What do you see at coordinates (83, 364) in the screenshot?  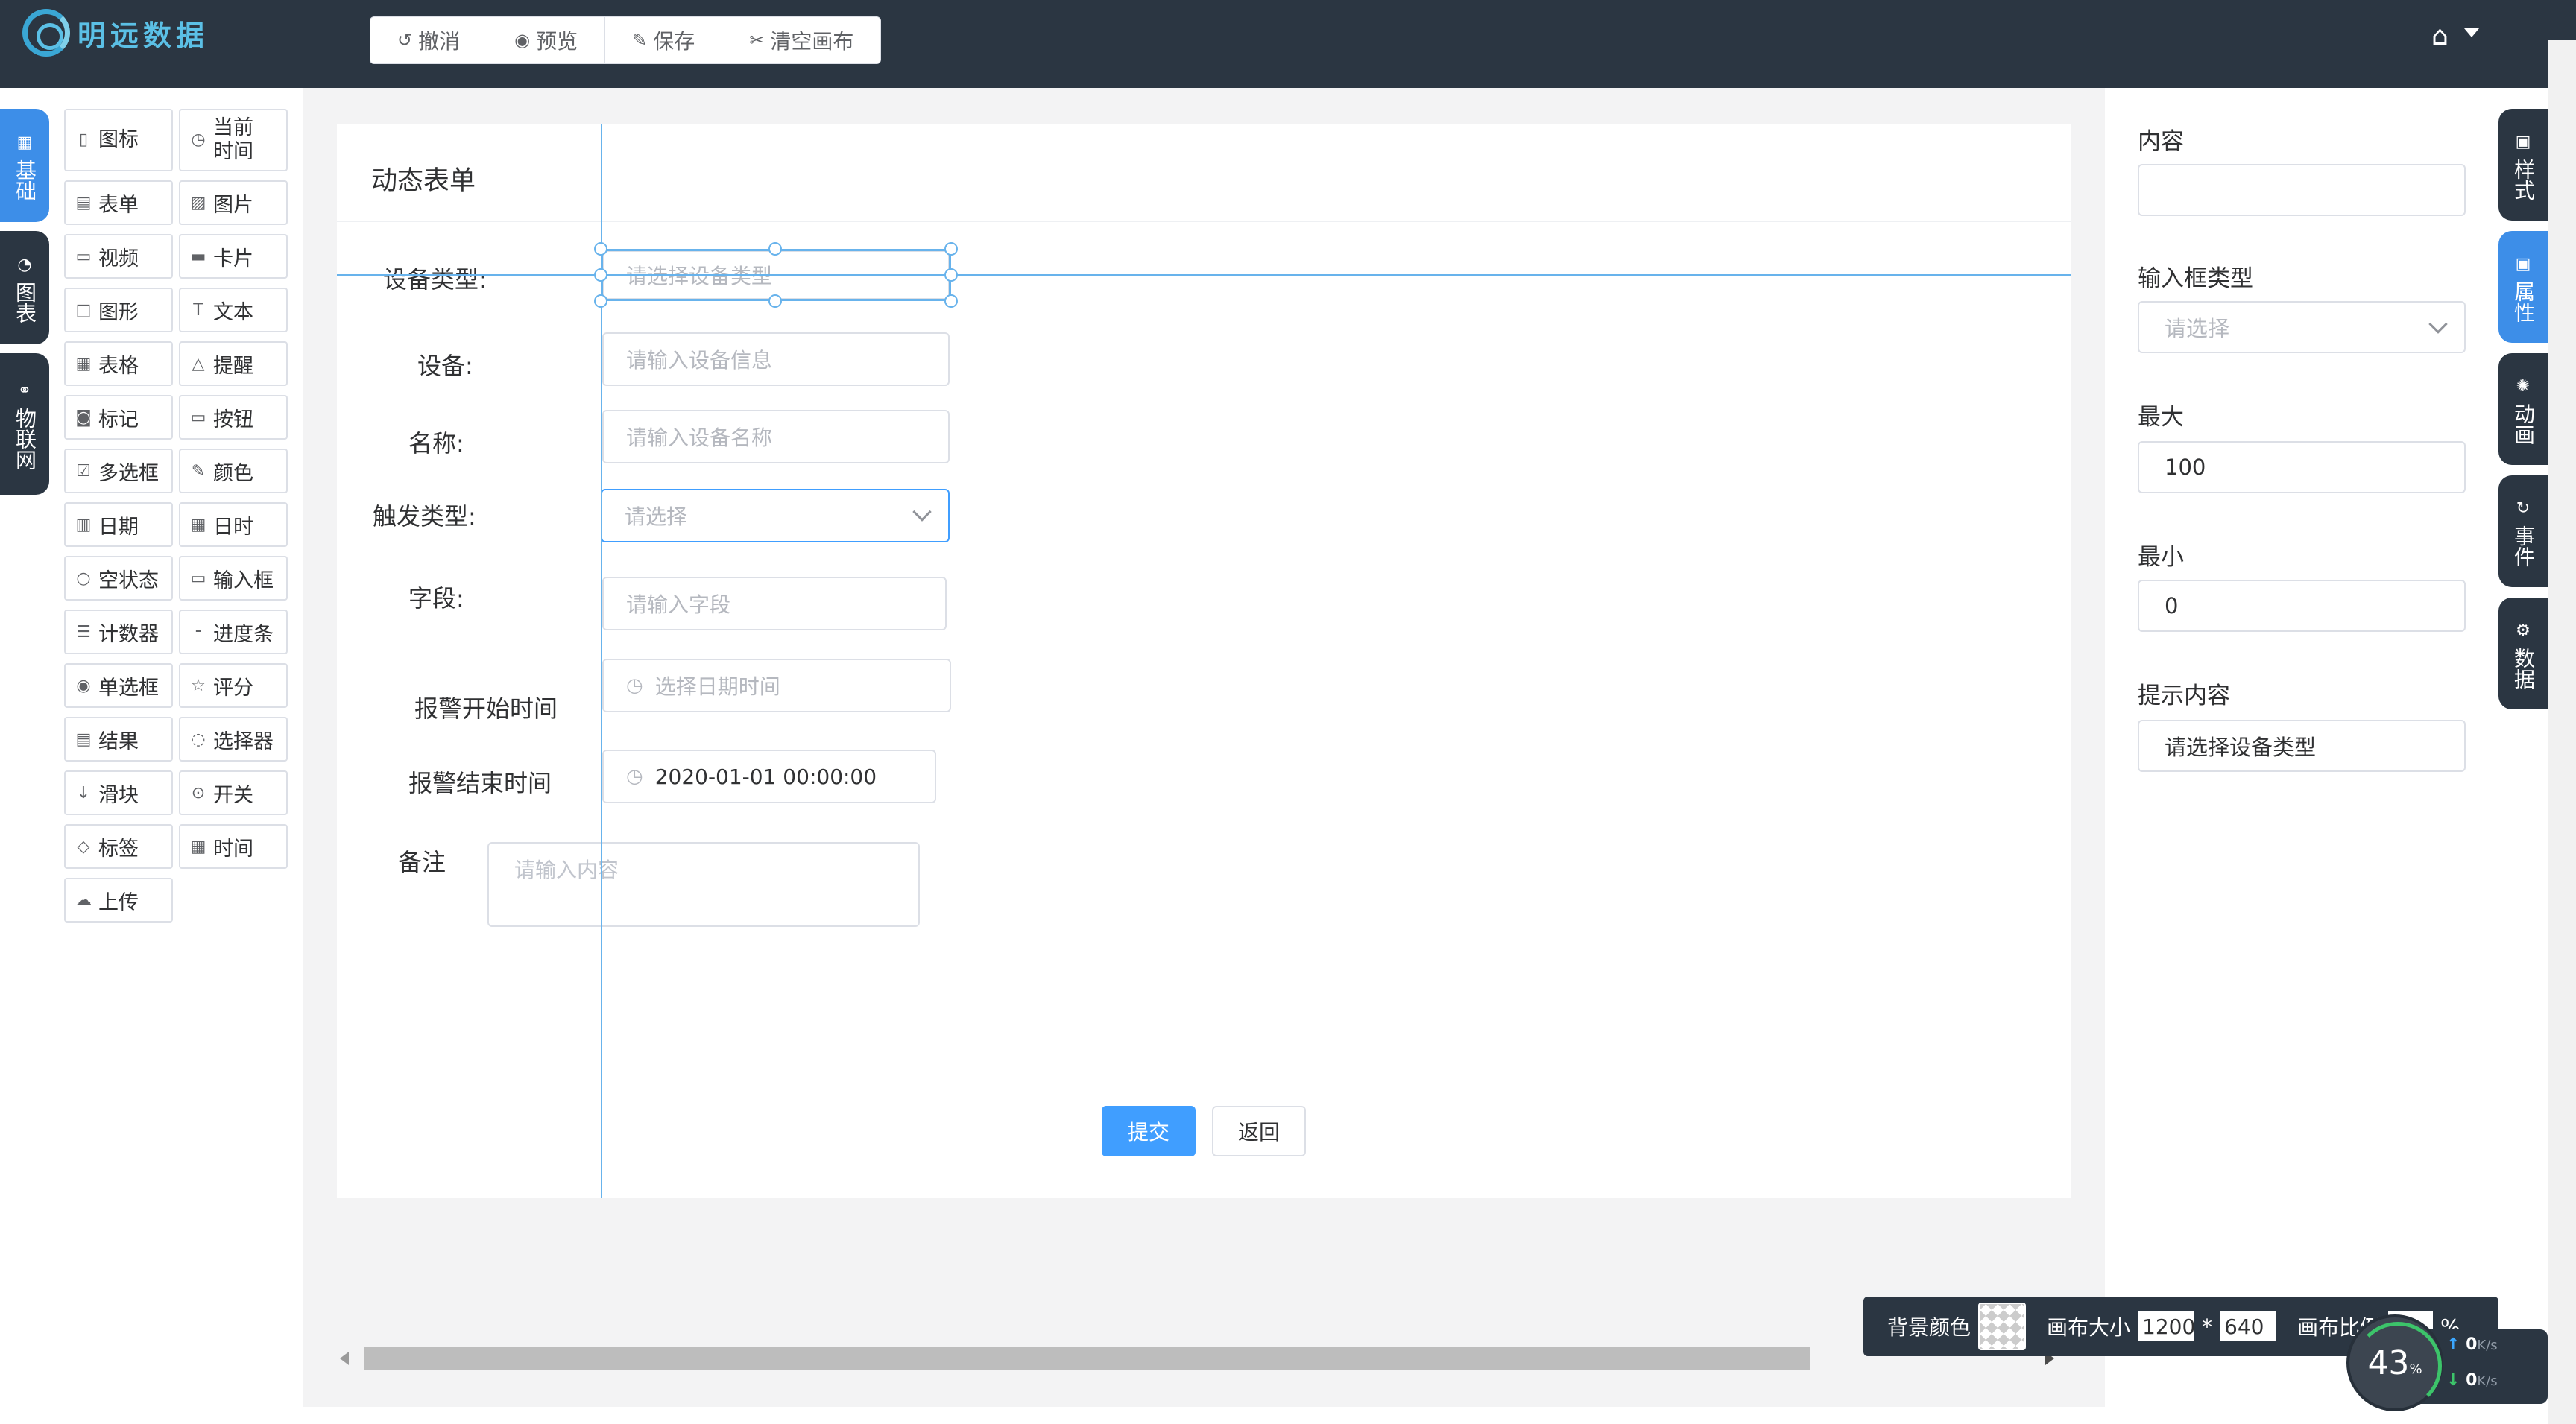 I see `table-icon: ▦` at bounding box center [83, 364].